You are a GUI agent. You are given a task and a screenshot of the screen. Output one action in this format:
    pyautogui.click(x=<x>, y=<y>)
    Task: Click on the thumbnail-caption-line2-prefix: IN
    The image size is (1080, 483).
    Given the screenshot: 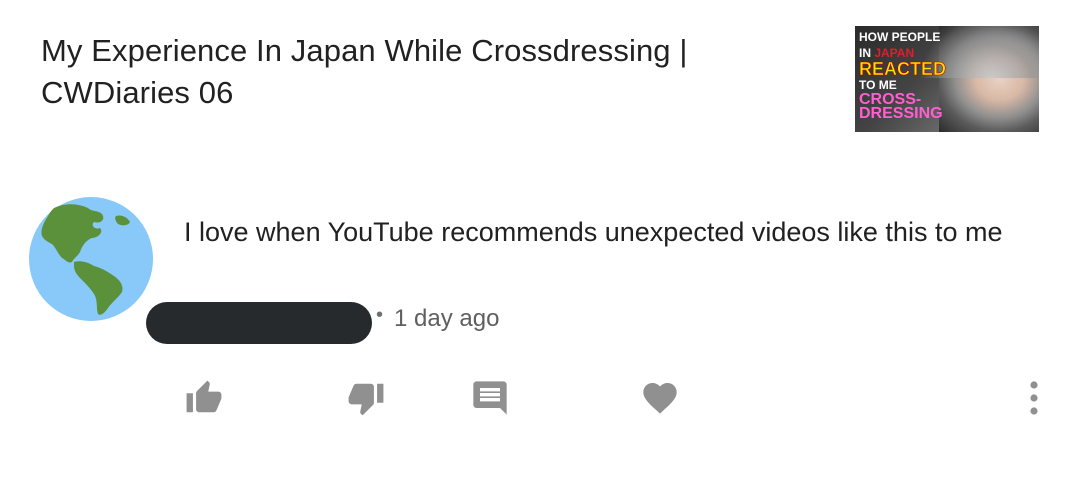 What is the action you would take?
    pyautogui.click(x=867, y=53)
    